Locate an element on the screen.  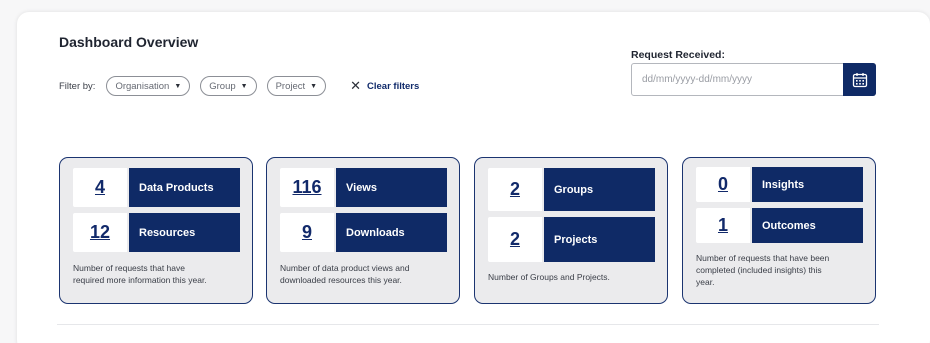
metric-downloads: 9 Downloads is located at coordinates (363, 232).